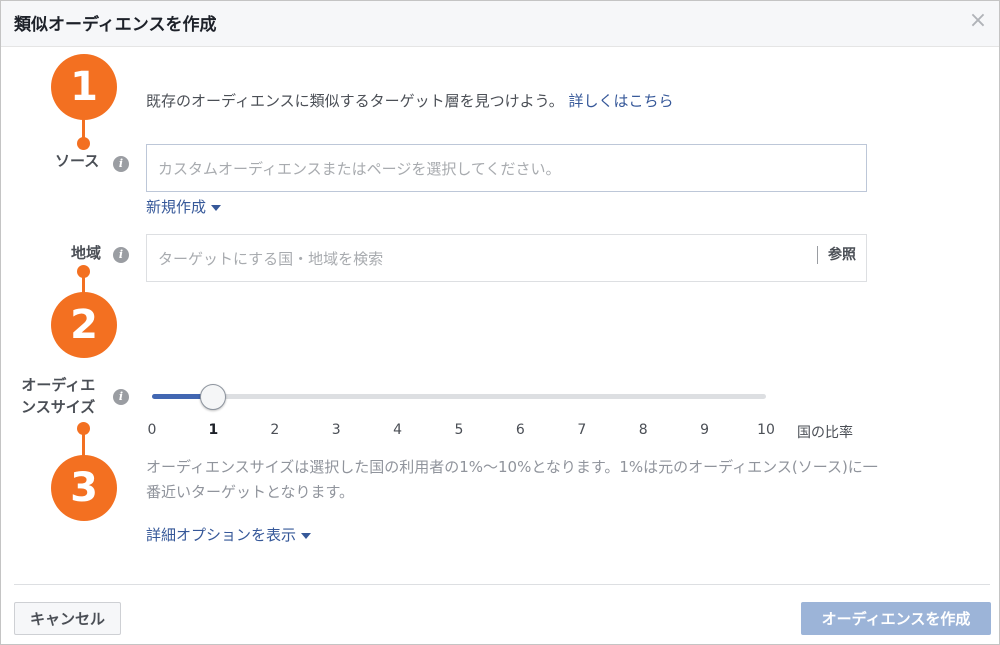 Image resolution: width=1000 pixels, height=645 pixels. Describe the element at coordinates (459, 396) in the screenshot. I see `audience-size-slider-track` at that location.